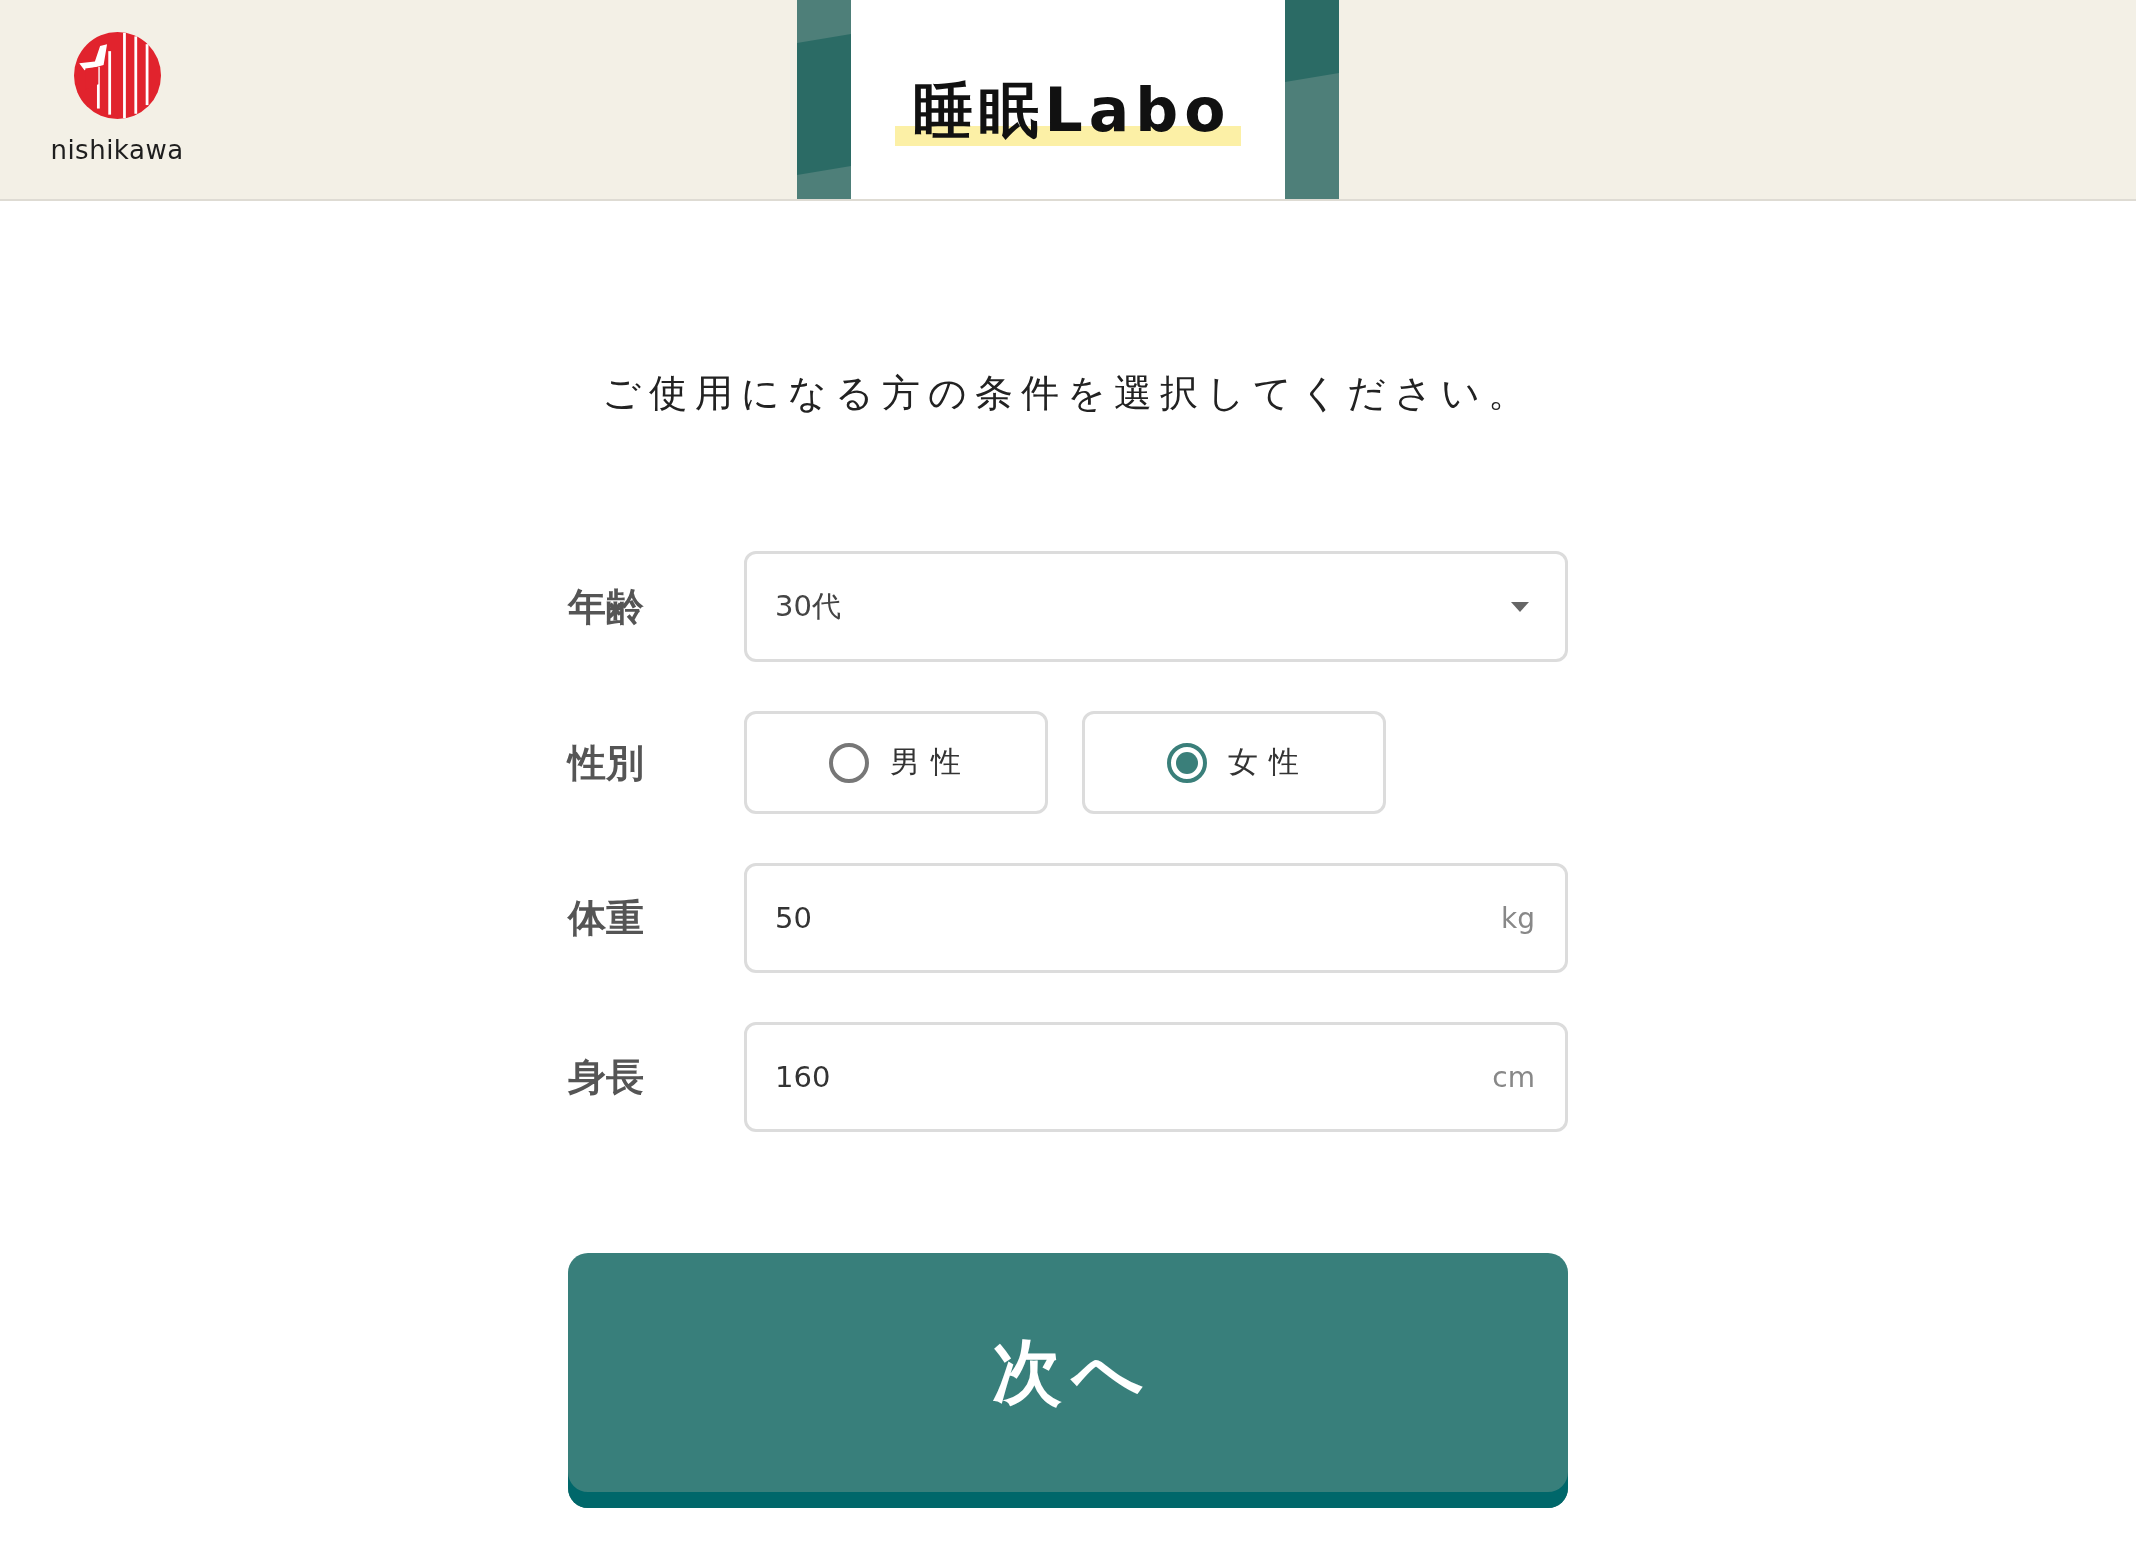  Describe the element at coordinates (117, 75) in the screenshot. I see `logo-icon` at that location.